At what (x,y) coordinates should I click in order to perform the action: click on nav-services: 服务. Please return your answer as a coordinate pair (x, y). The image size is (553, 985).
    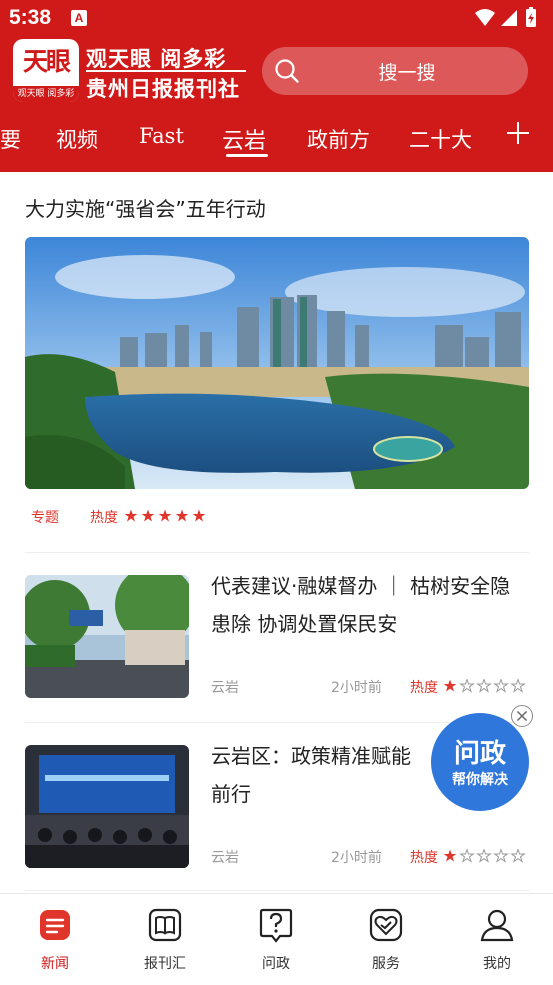
    Looking at the image, I should click on (386, 939).